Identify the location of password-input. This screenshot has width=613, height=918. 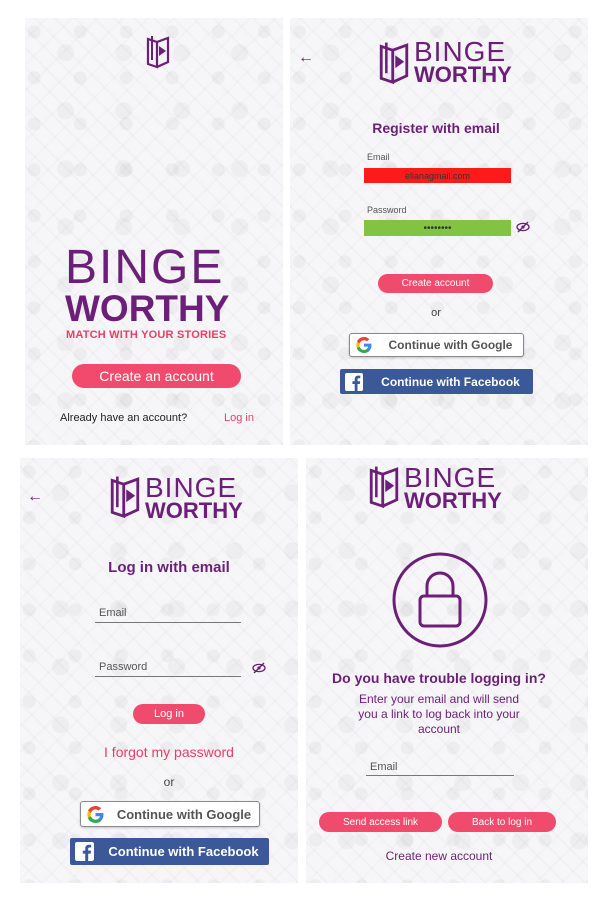
(168, 667).